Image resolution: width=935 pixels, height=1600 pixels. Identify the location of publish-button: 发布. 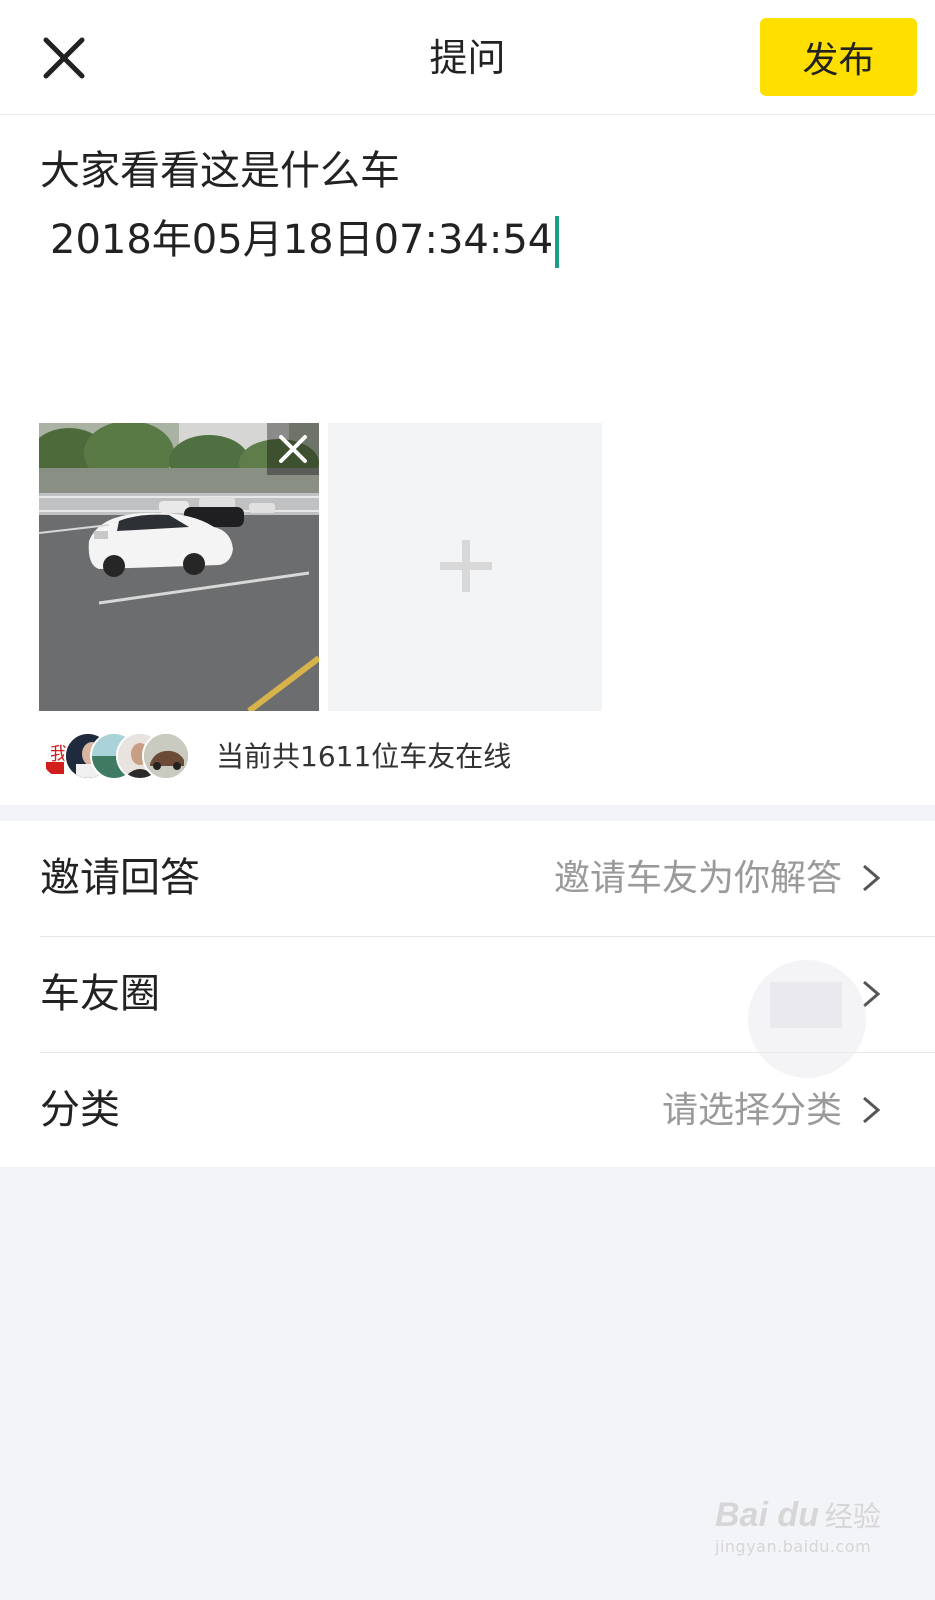
(838, 57).